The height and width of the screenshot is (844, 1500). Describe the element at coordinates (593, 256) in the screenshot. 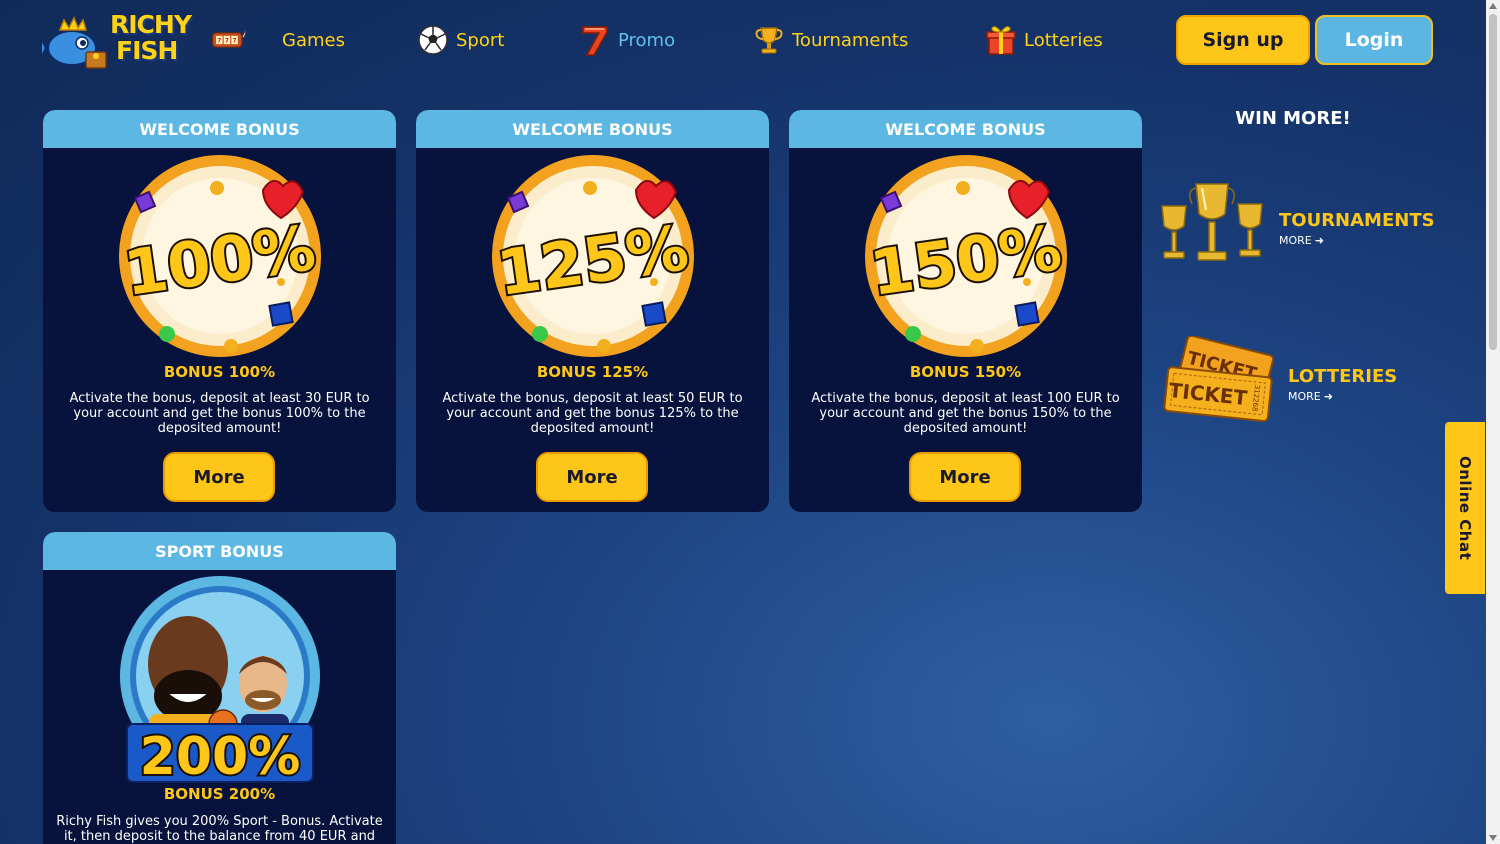

I see `bonus-coin-badge-icon: 125%` at that location.